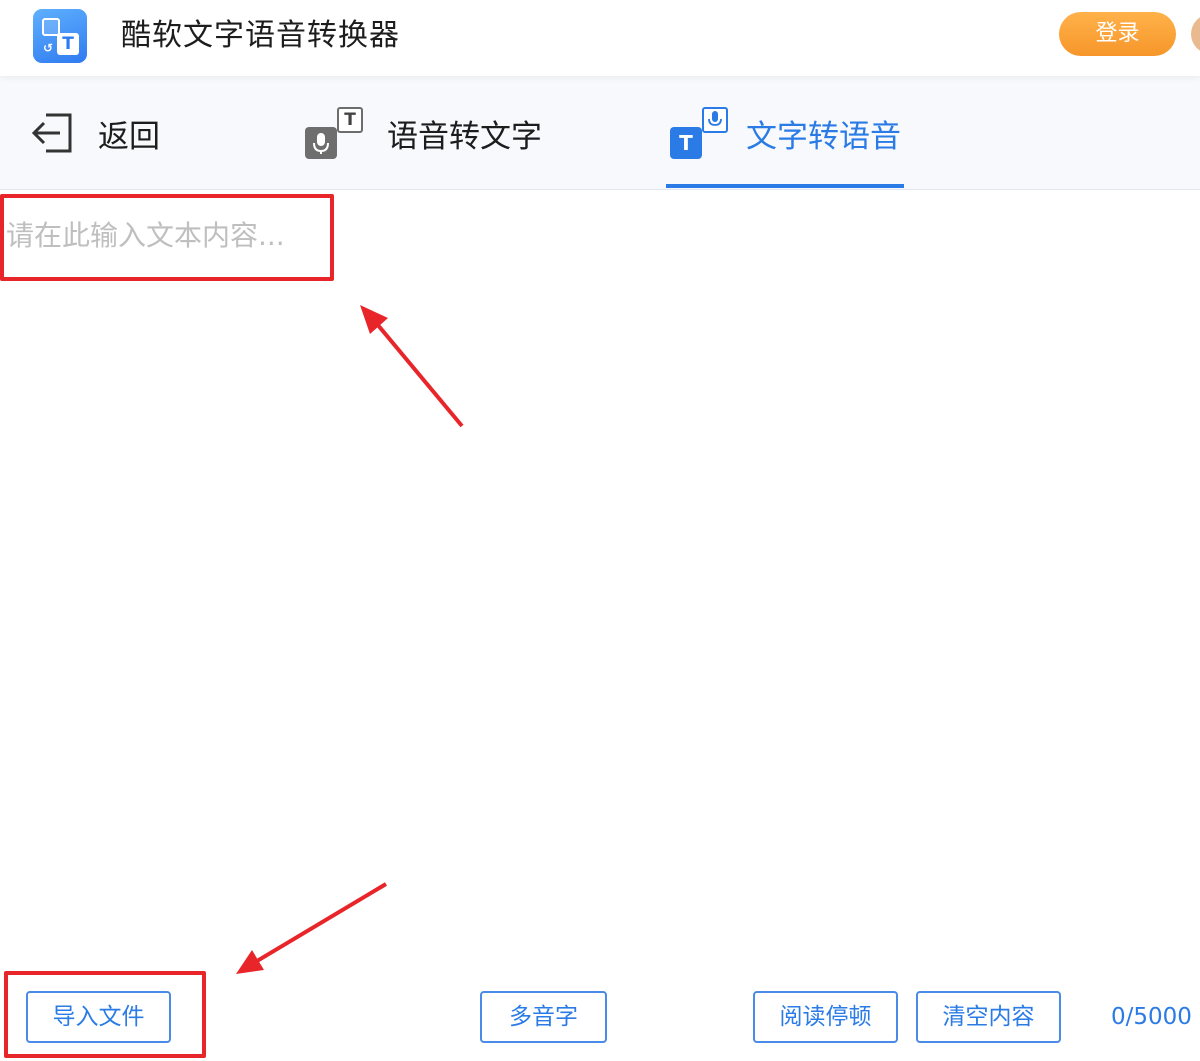 This screenshot has width=1200, height=1061. Describe the element at coordinates (51, 133) in the screenshot. I see `back-arrow-icon` at that location.